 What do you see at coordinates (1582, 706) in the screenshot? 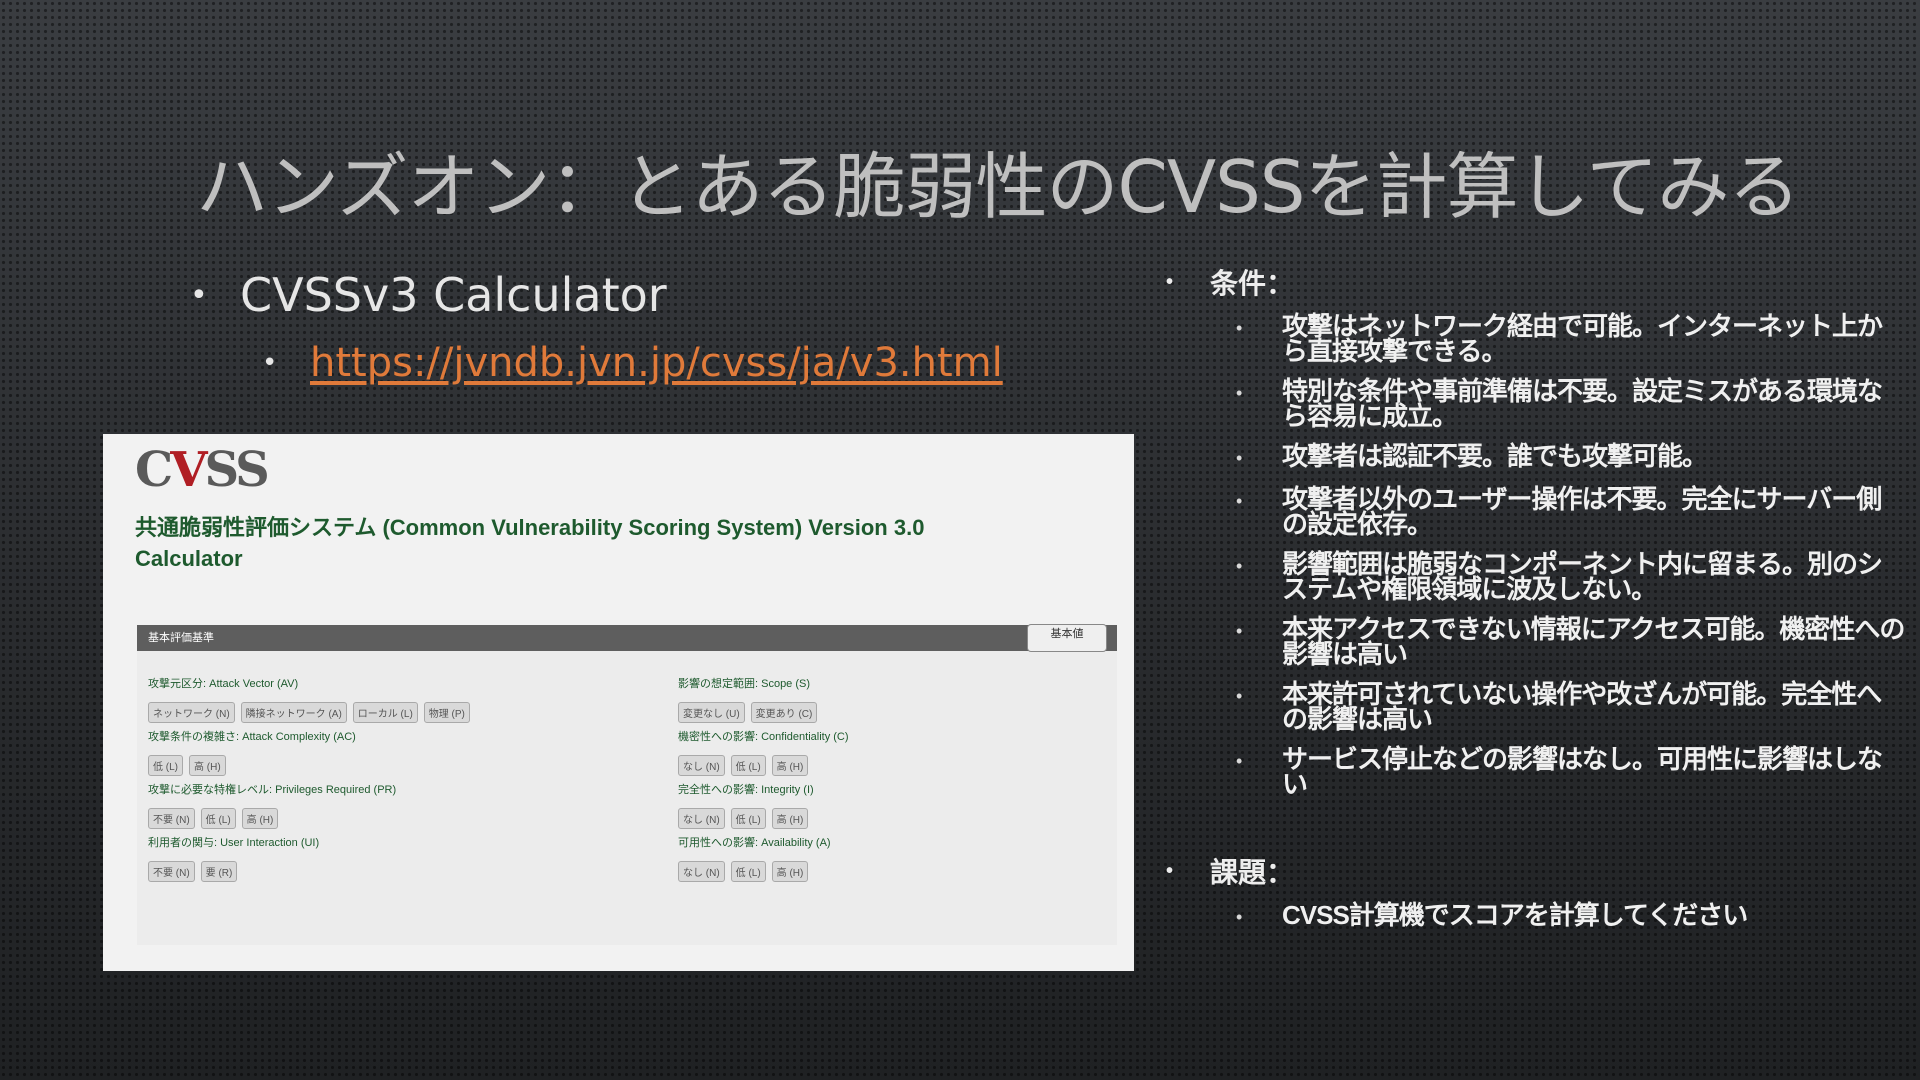
I see `list-item-text: 本来許可されていない操作や改ざんが可能。完全性への影響は高い` at bounding box center [1582, 706].